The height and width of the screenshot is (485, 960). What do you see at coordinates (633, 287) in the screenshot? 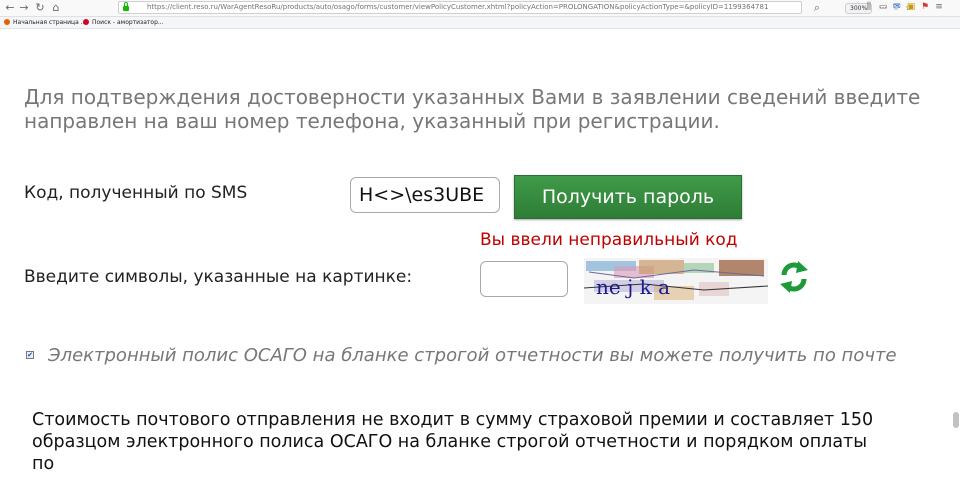
I see `captcha-text: ne j k a` at bounding box center [633, 287].